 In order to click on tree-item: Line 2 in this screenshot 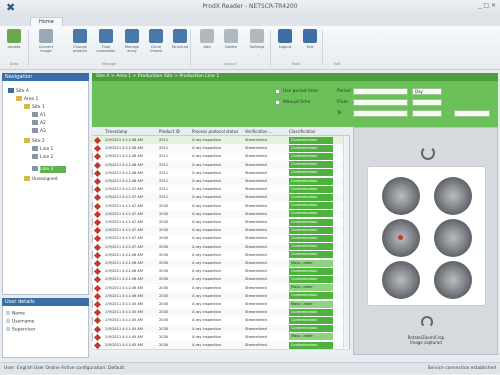, I will do `click(42, 157)`.